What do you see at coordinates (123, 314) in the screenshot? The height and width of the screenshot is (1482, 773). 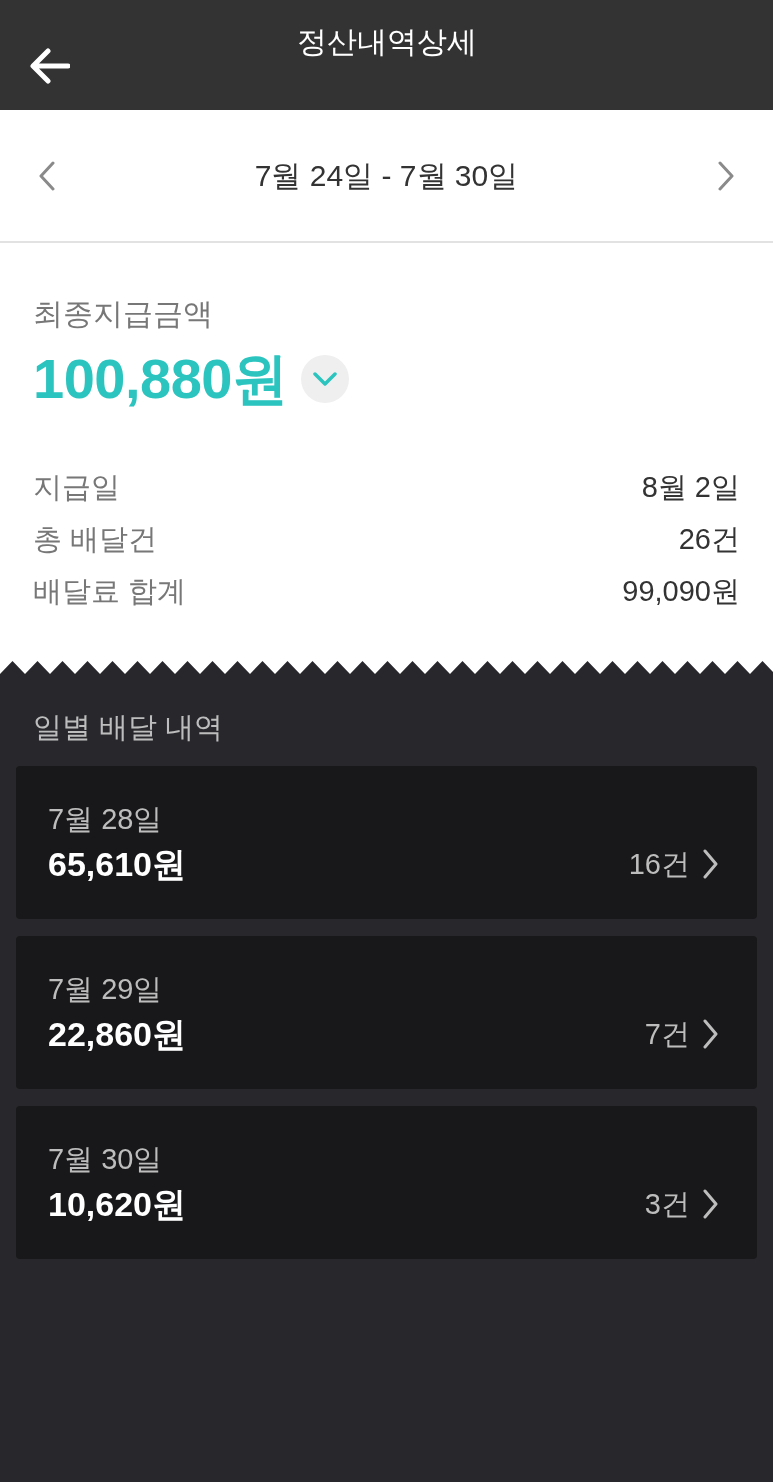 I see `final-payment-label: 최종지급금액` at bounding box center [123, 314].